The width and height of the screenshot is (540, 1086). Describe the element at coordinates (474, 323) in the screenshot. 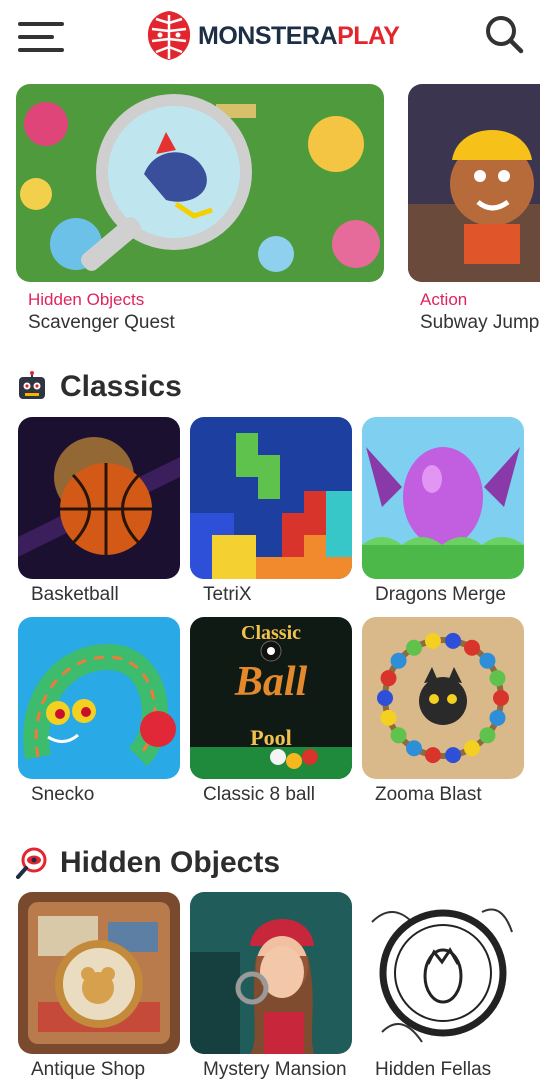

I see `featured-title: Subway Jump` at that location.